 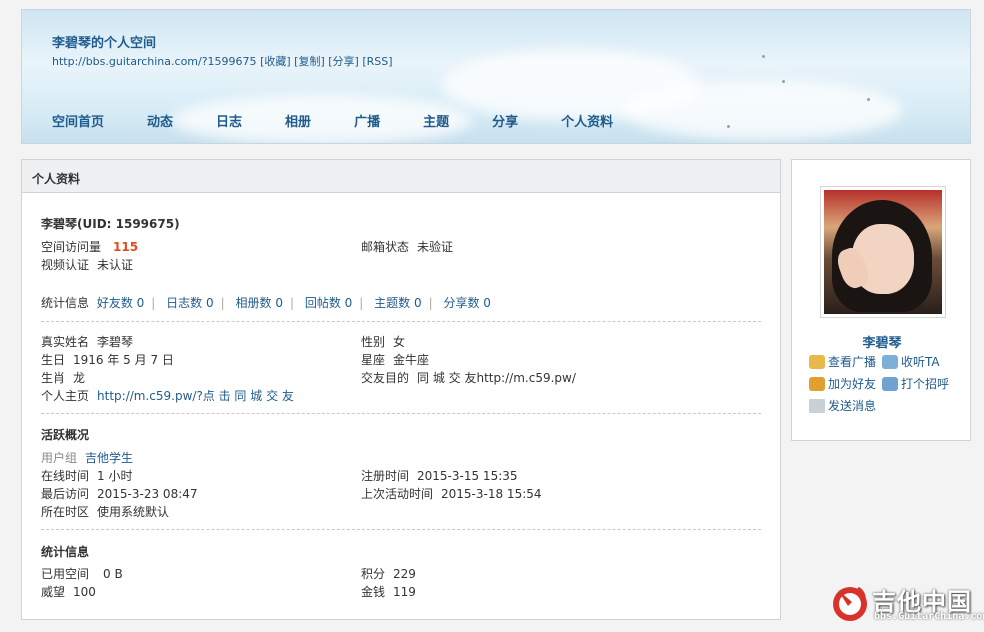 I want to click on homepage-row: 个人主页 http://m.c59.pw/?点 击 同 城 交 友, so click(x=167, y=395).